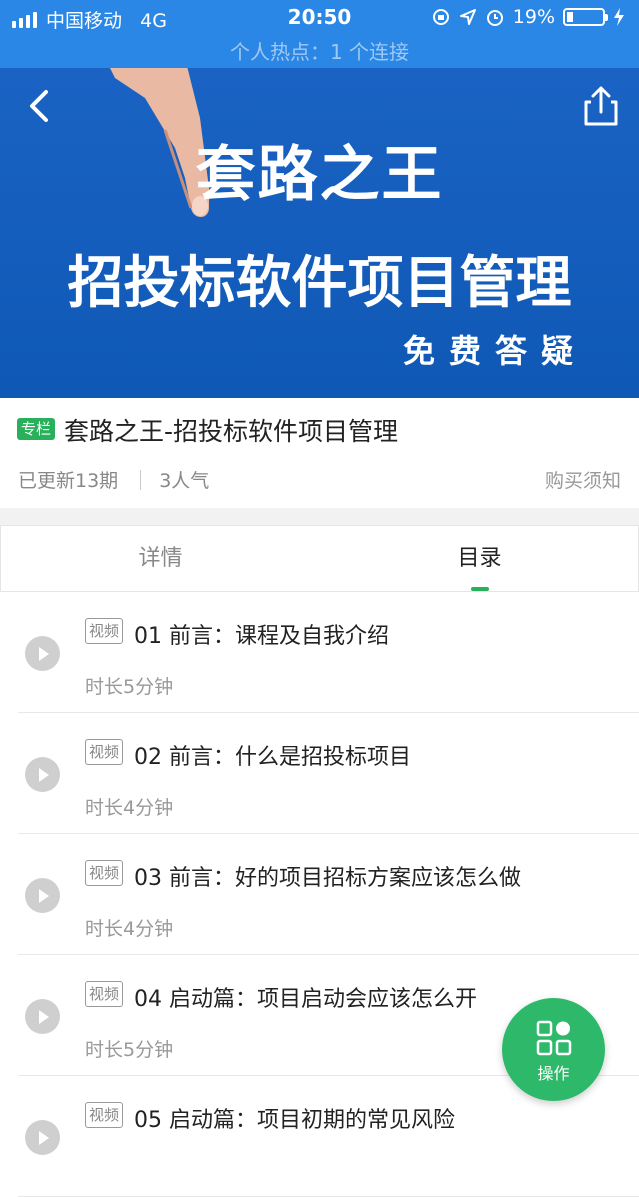 The height and width of the screenshot is (1197, 639). Describe the element at coordinates (68, 481) in the screenshot. I see `update-count: 已更新13期` at that location.